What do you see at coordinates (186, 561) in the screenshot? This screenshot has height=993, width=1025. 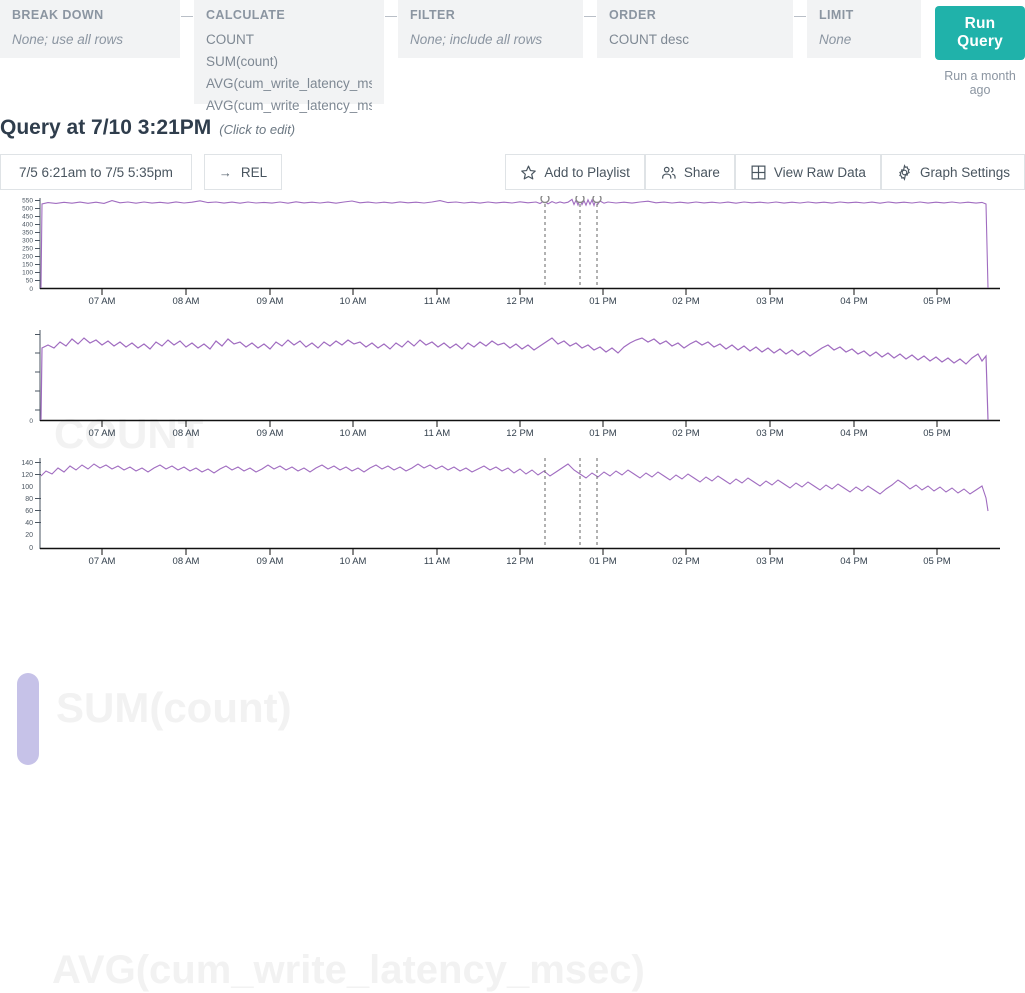 I see `svg-text: 08 AM` at bounding box center [186, 561].